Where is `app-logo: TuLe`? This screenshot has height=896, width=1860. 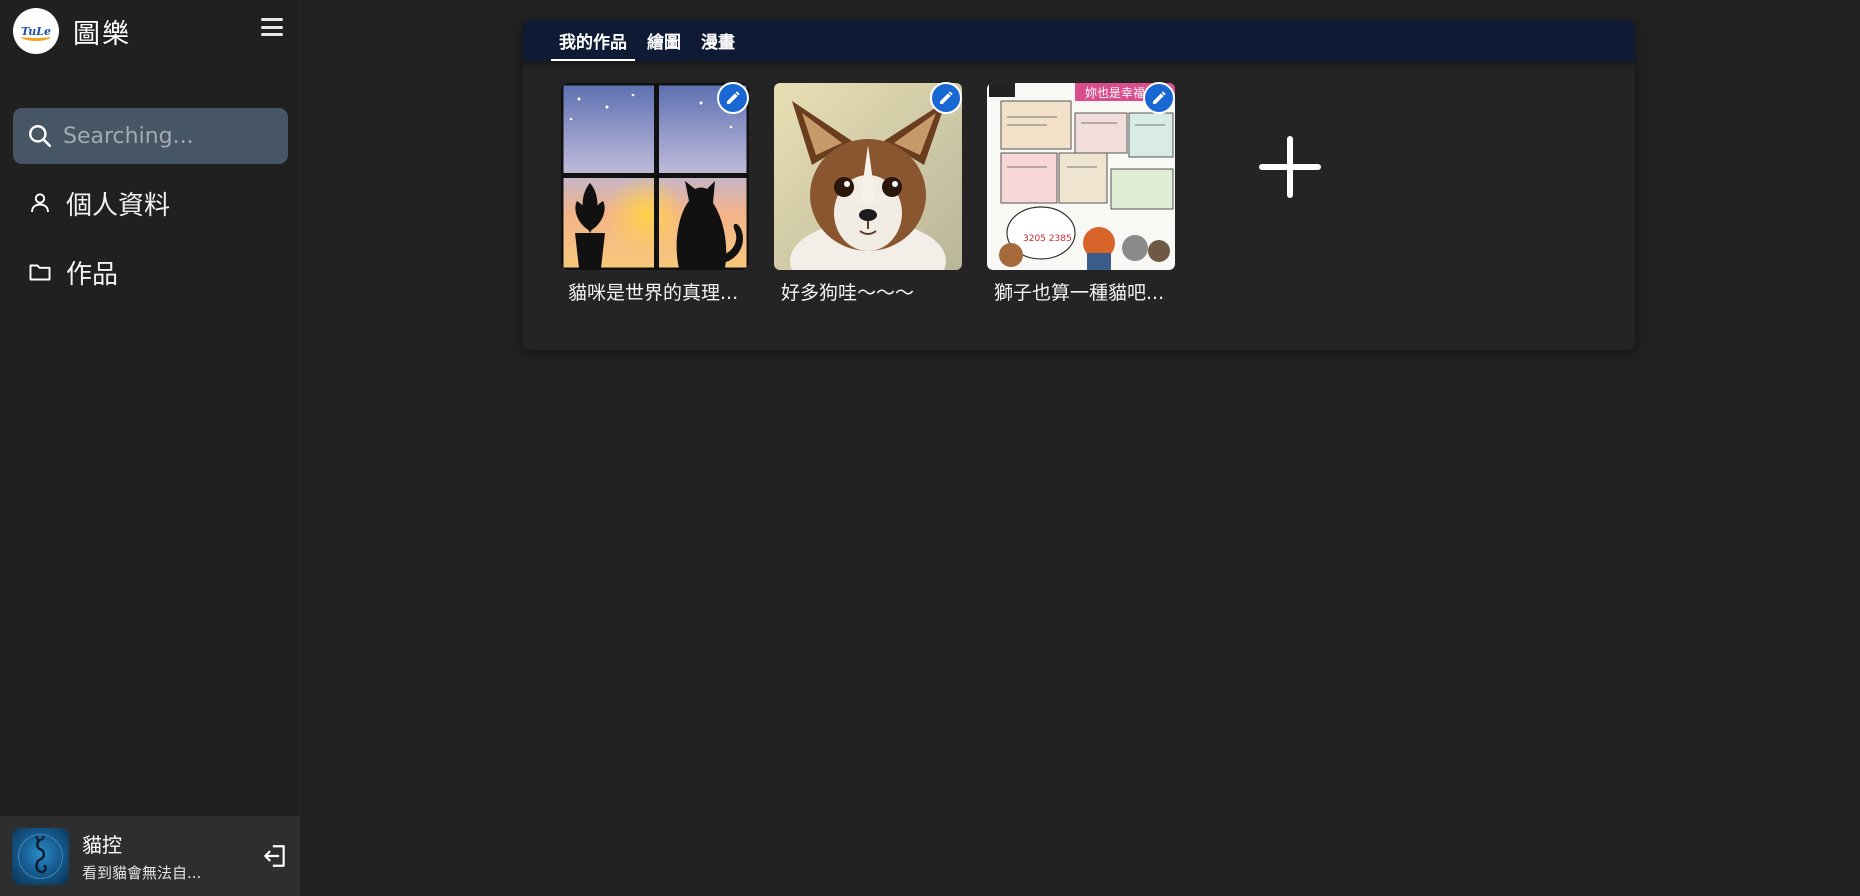 app-logo: TuLe is located at coordinates (36, 31).